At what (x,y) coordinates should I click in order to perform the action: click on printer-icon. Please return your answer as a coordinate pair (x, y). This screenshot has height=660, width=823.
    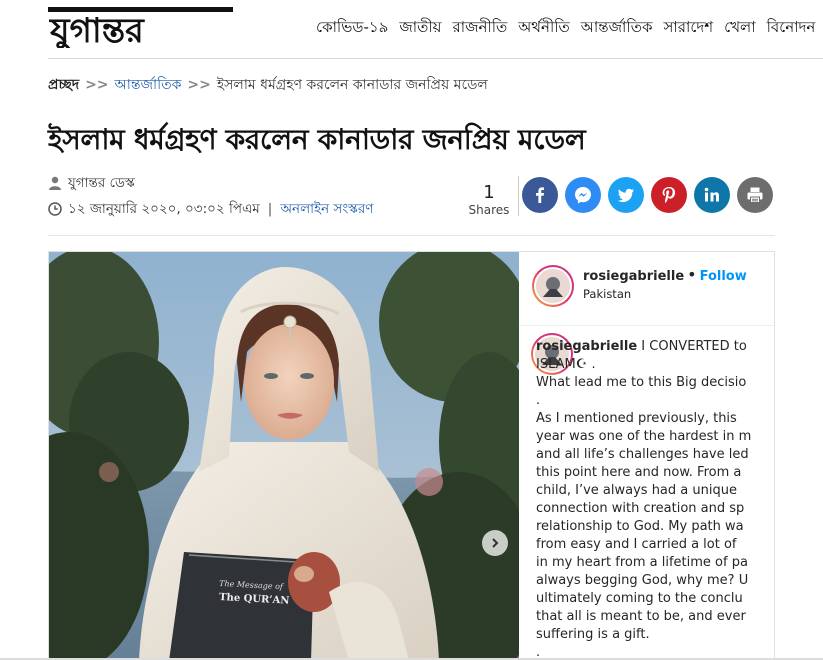
    Looking at the image, I should click on (755, 195).